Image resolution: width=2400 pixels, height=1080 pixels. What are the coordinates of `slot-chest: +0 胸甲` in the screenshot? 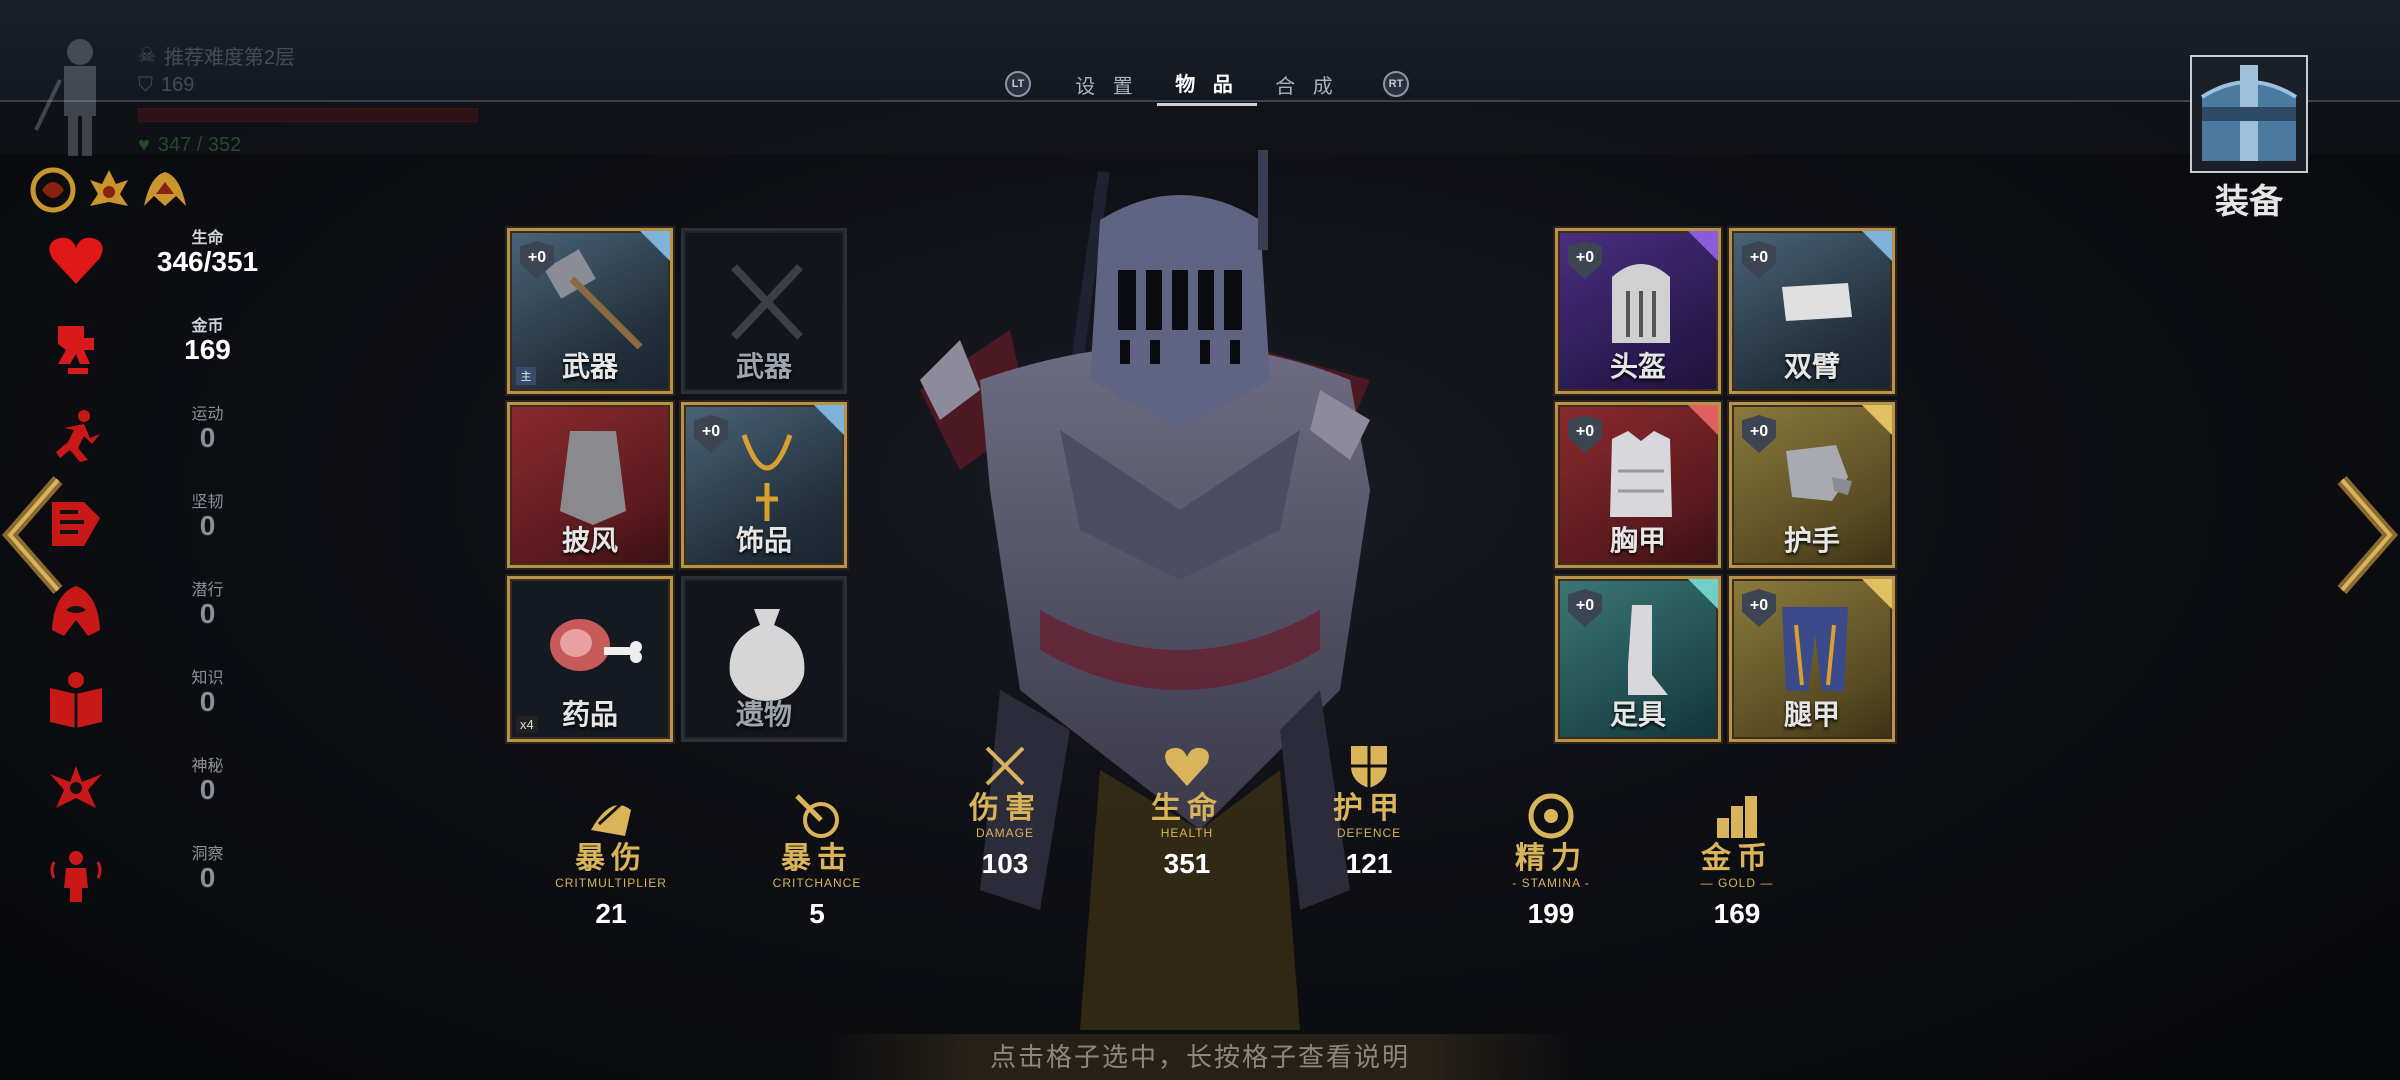 It's located at (1638, 485).